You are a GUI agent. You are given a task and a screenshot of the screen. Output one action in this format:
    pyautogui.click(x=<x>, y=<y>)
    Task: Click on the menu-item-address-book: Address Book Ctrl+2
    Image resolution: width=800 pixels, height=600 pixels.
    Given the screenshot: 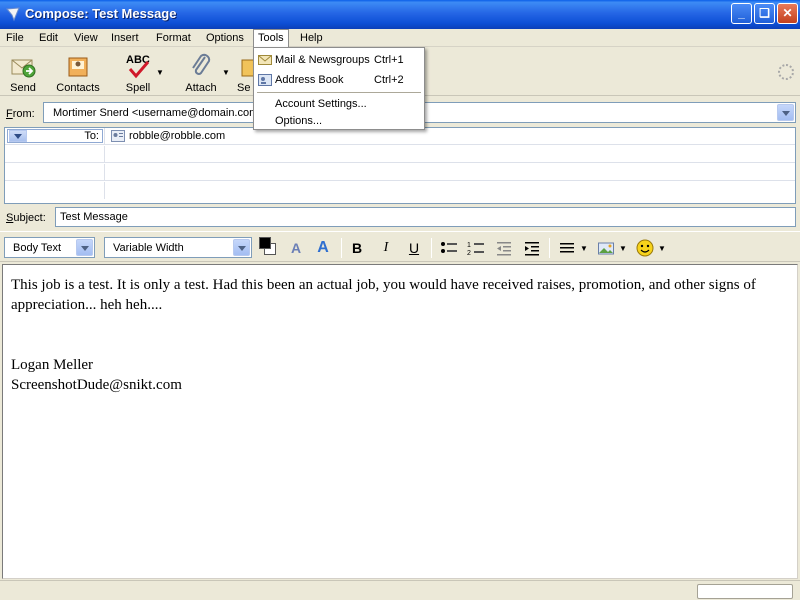 What is the action you would take?
    pyautogui.click(x=339, y=80)
    